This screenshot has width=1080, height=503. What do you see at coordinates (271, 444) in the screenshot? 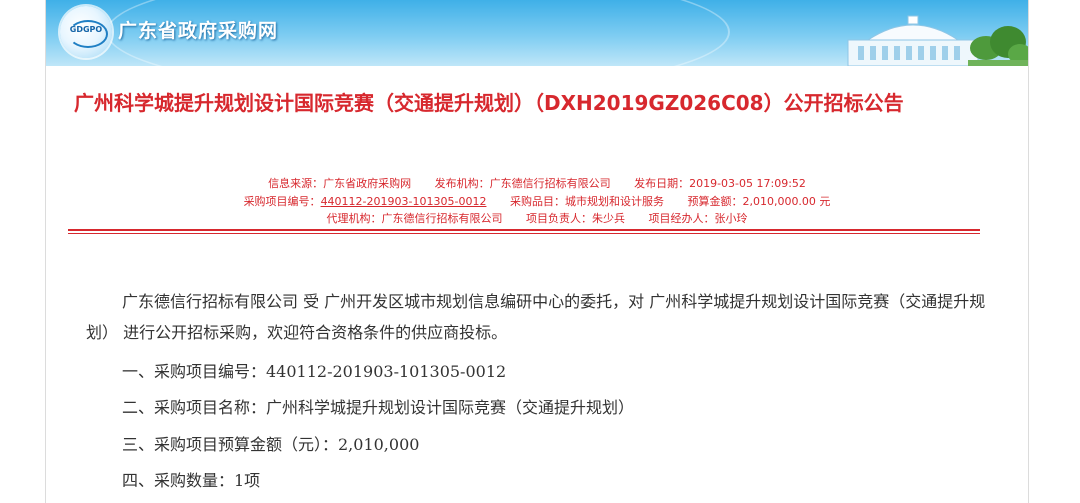
I see `item-budget: 三、采购项目预算金额（元）：2,010,000` at bounding box center [271, 444].